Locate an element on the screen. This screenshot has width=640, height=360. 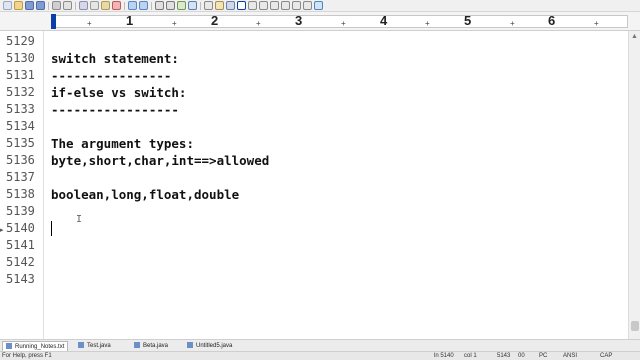
code-line: boolean,long,float,double is located at coordinates (145, 194).